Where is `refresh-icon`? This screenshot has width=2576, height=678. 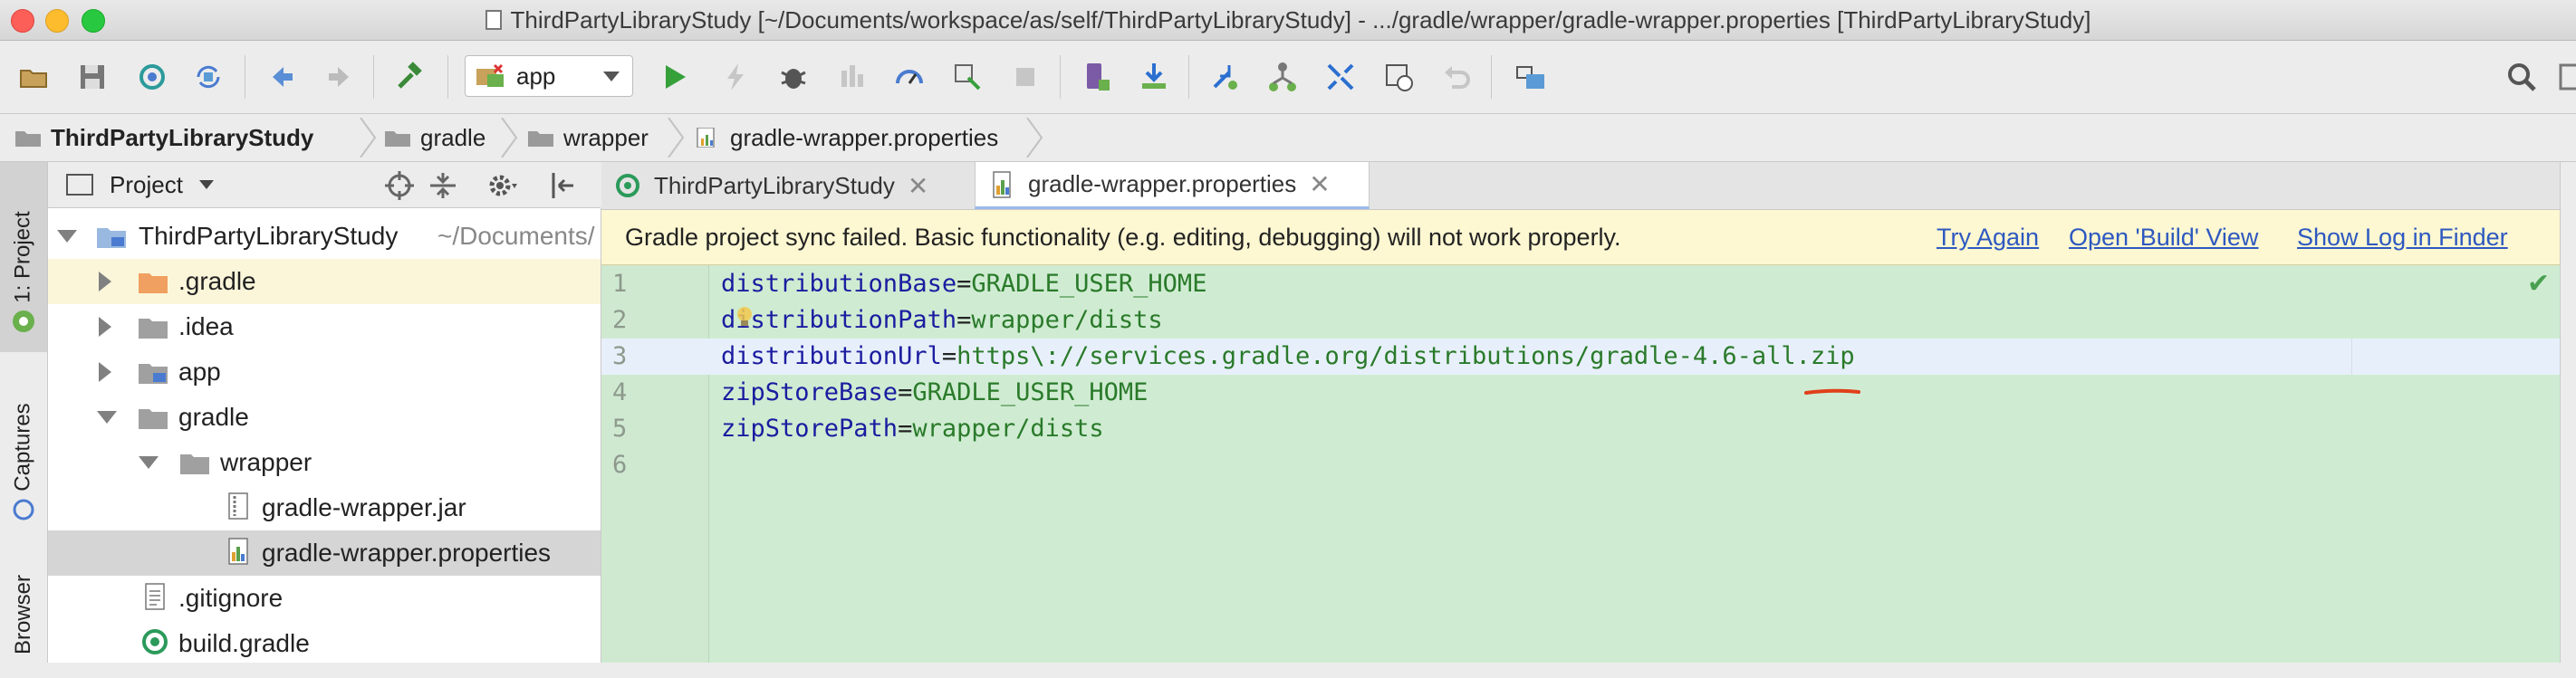
refresh-icon is located at coordinates (208, 77).